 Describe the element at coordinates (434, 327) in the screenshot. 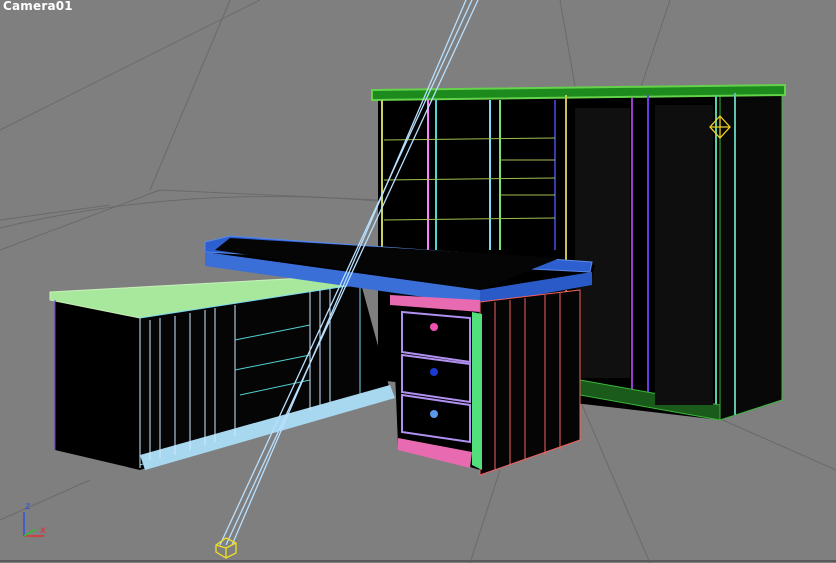

I see `drawer-knob-top` at that location.